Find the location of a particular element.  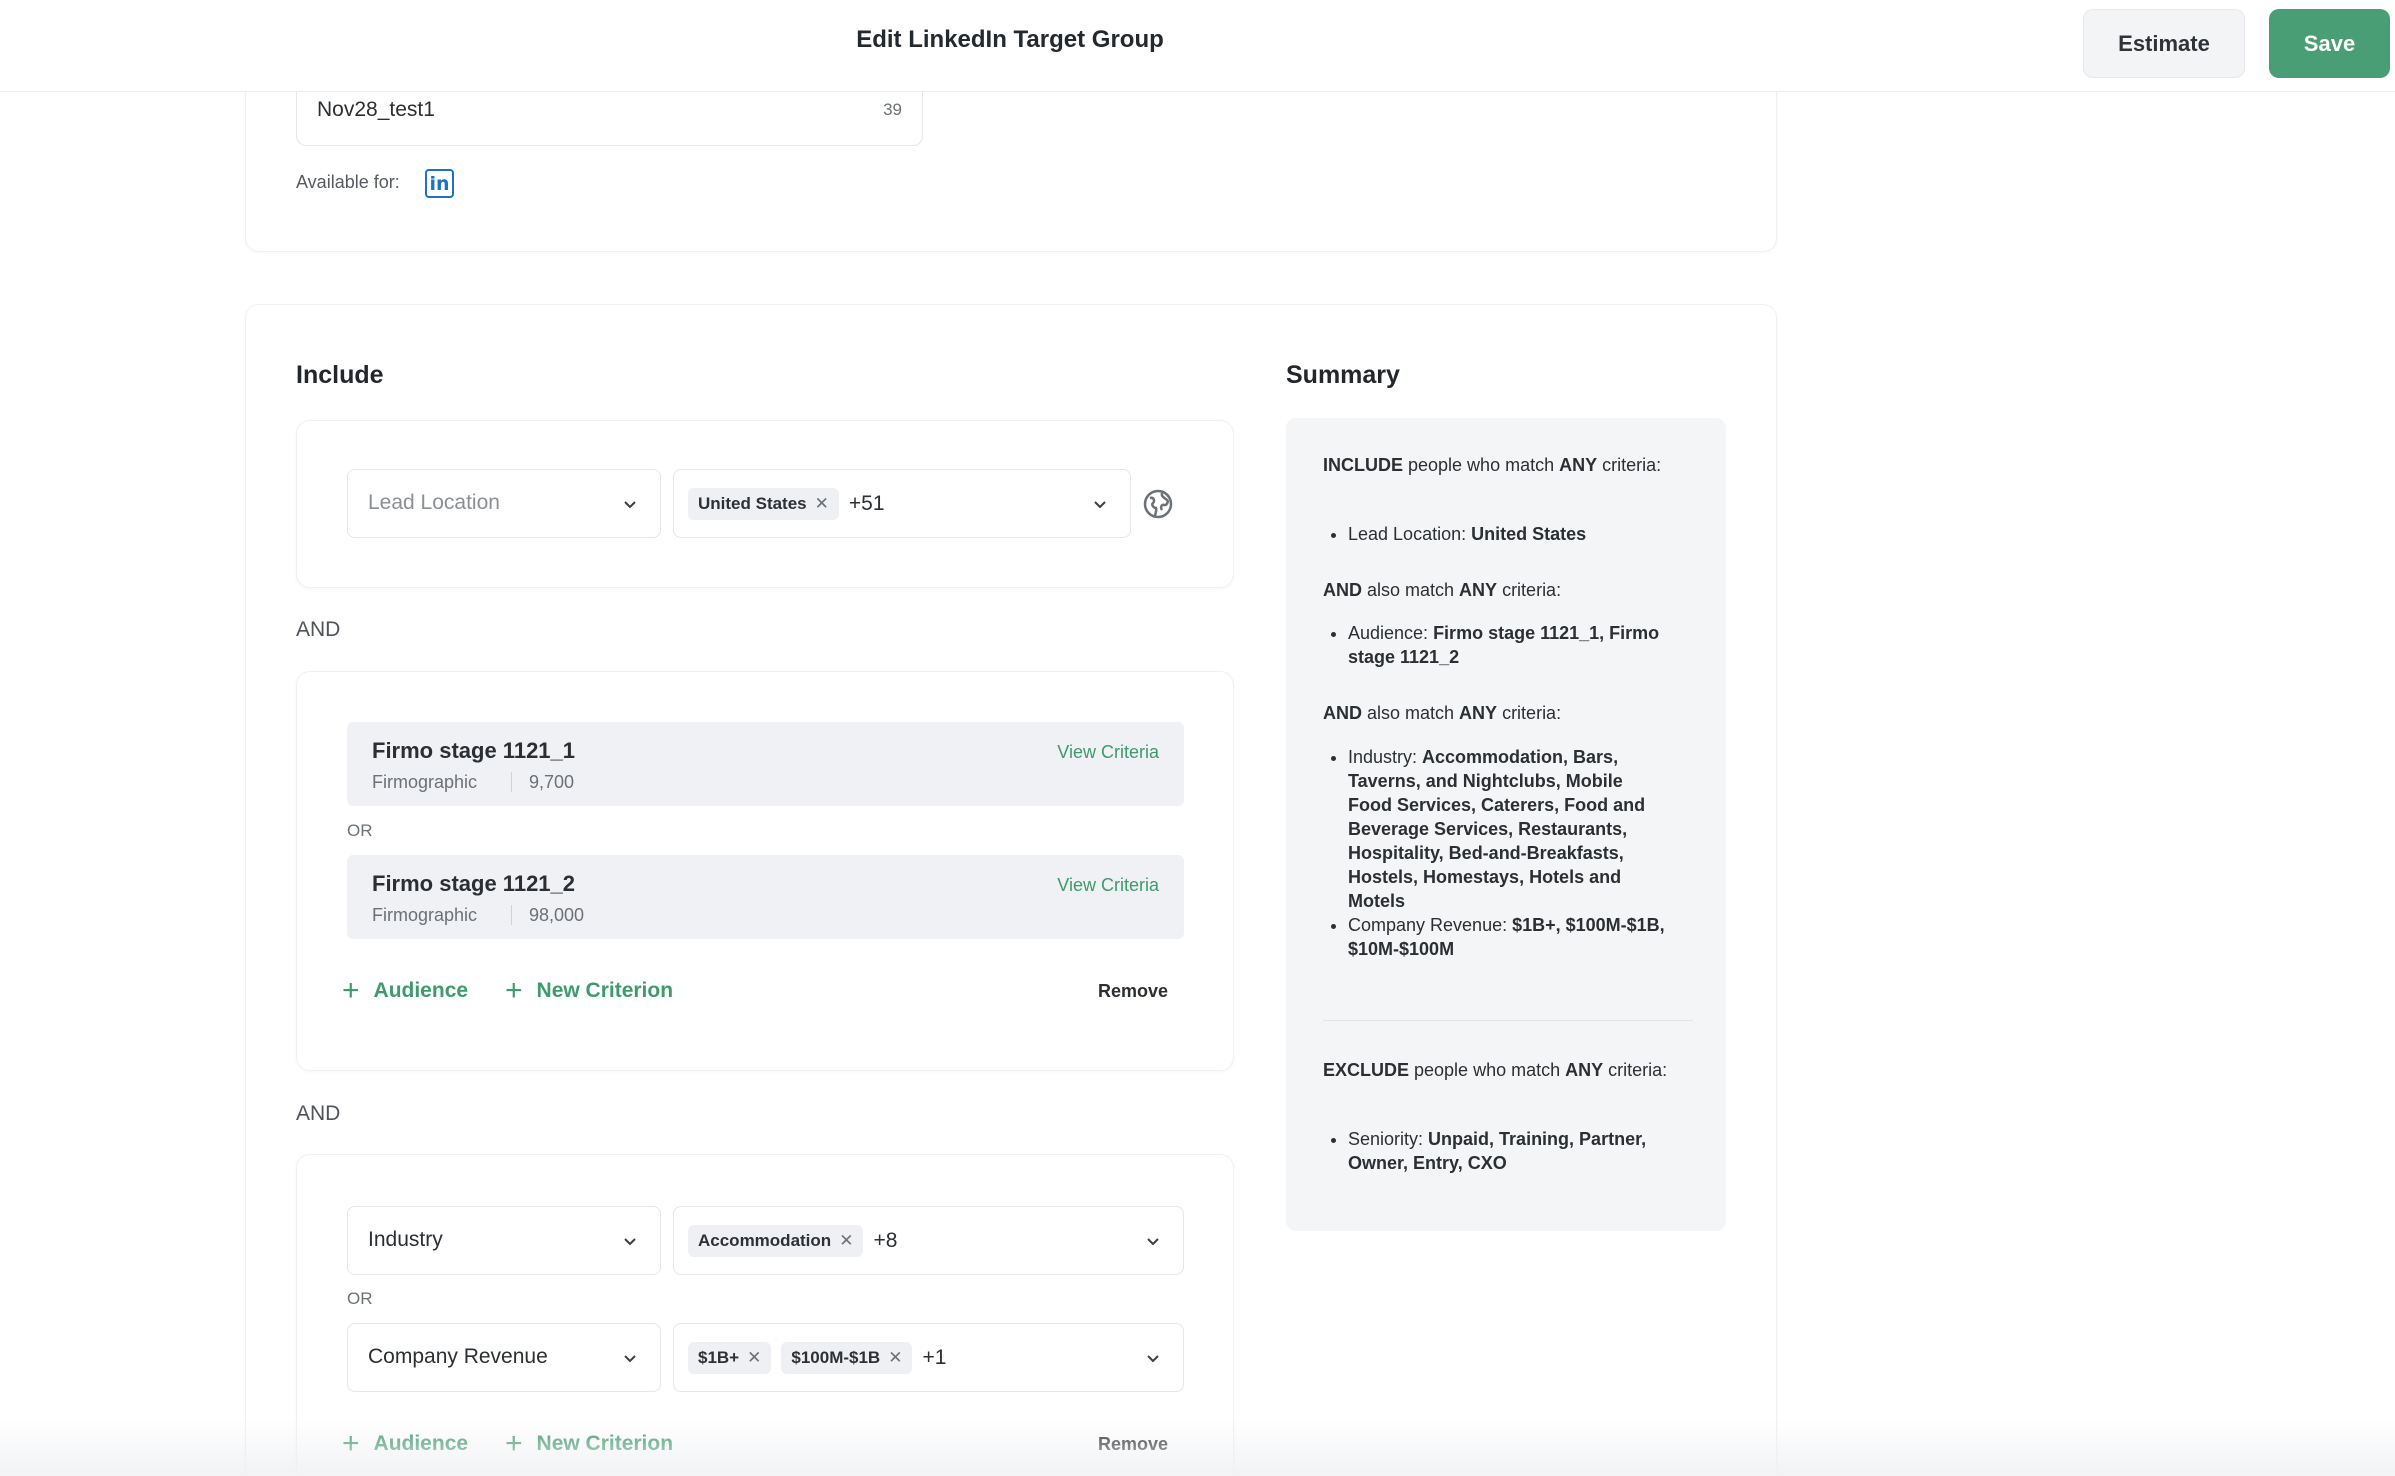

char-count: 39 is located at coordinates (892, 109).